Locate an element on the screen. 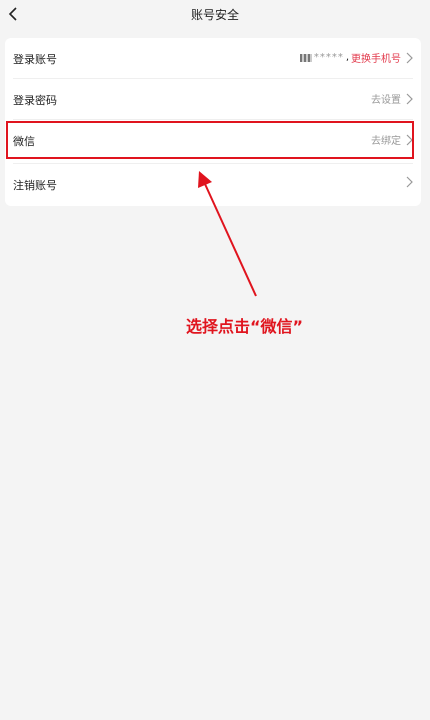 This screenshot has width=430, height=720. login-password-label: 登录密码 is located at coordinates (35, 100).